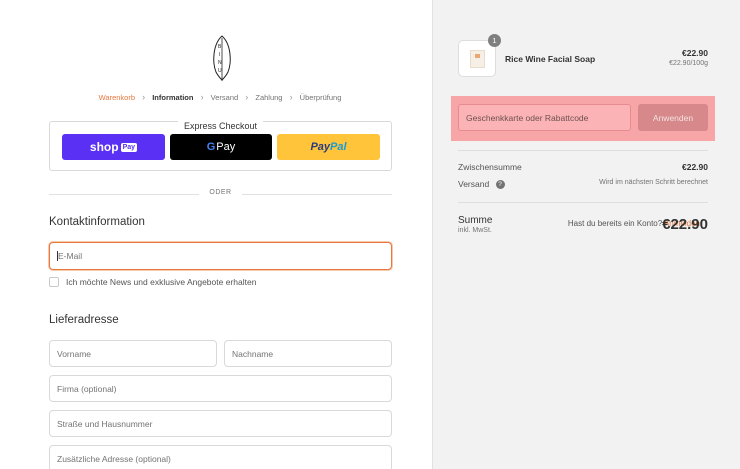 This screenshot has width=740, height=469. Describe the element at coordinates (527, 117) in the screenshot. I see `discount-code-placeholder: Geschenkkarte oder Rabattcode` at that location.